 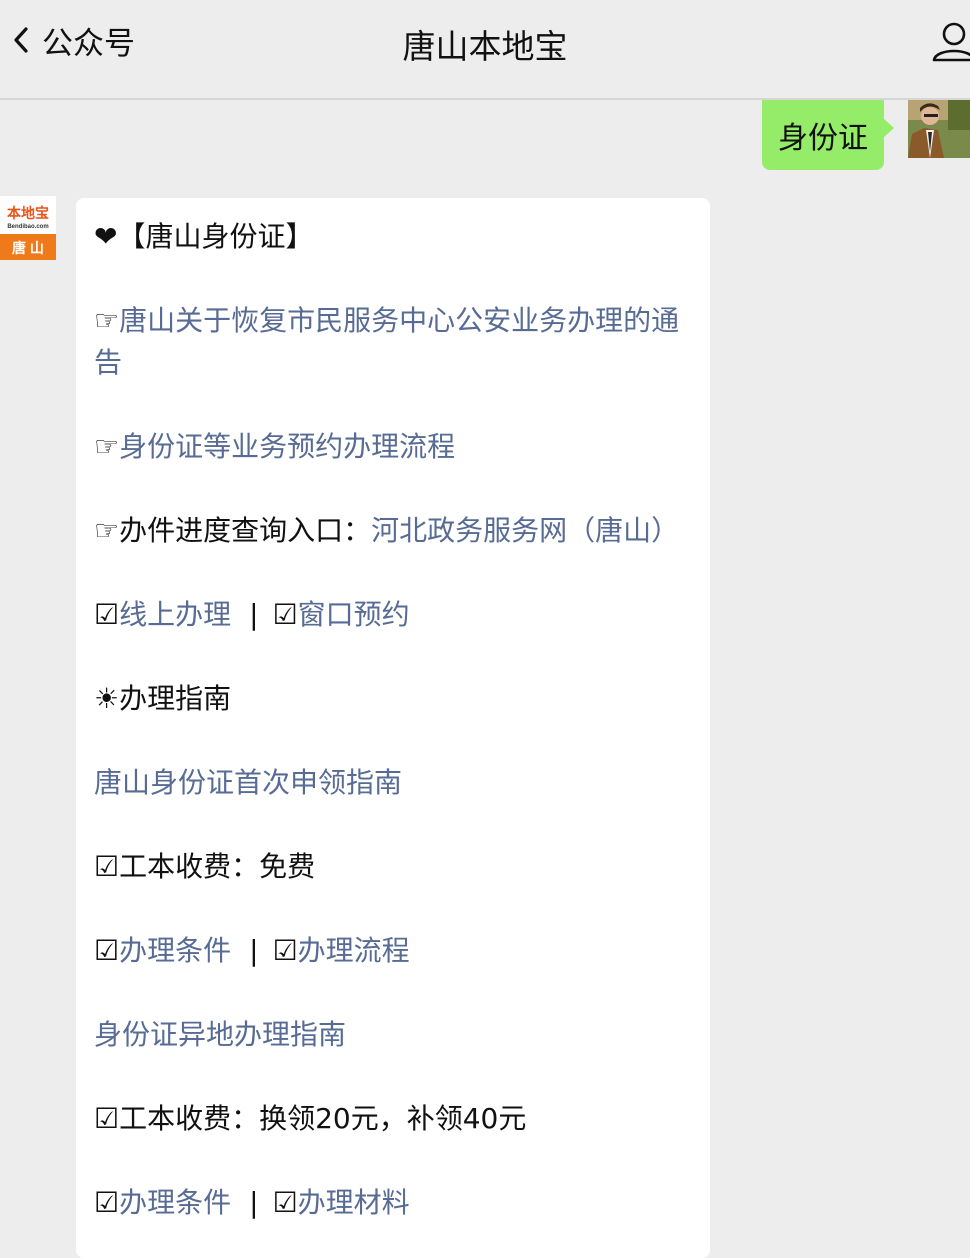 I want to click on outgoing-message-text: 身份证, so click(x=823, y=138).